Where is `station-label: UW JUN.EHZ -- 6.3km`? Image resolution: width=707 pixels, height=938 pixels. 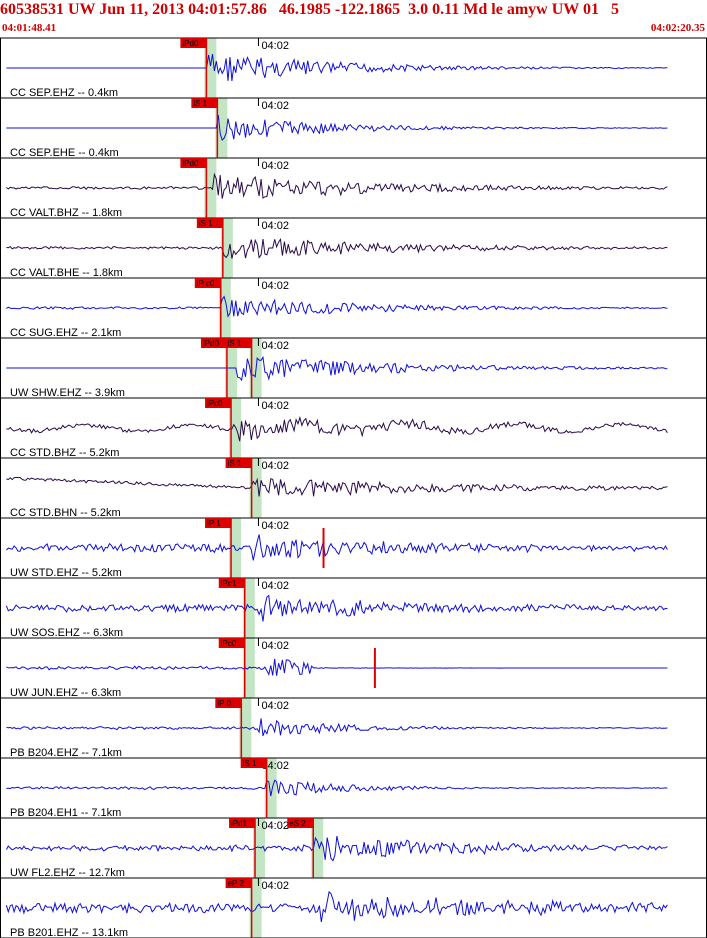 station-label: UW JUN.EHZ -- 6.3km is located at coordinates (65, 693).